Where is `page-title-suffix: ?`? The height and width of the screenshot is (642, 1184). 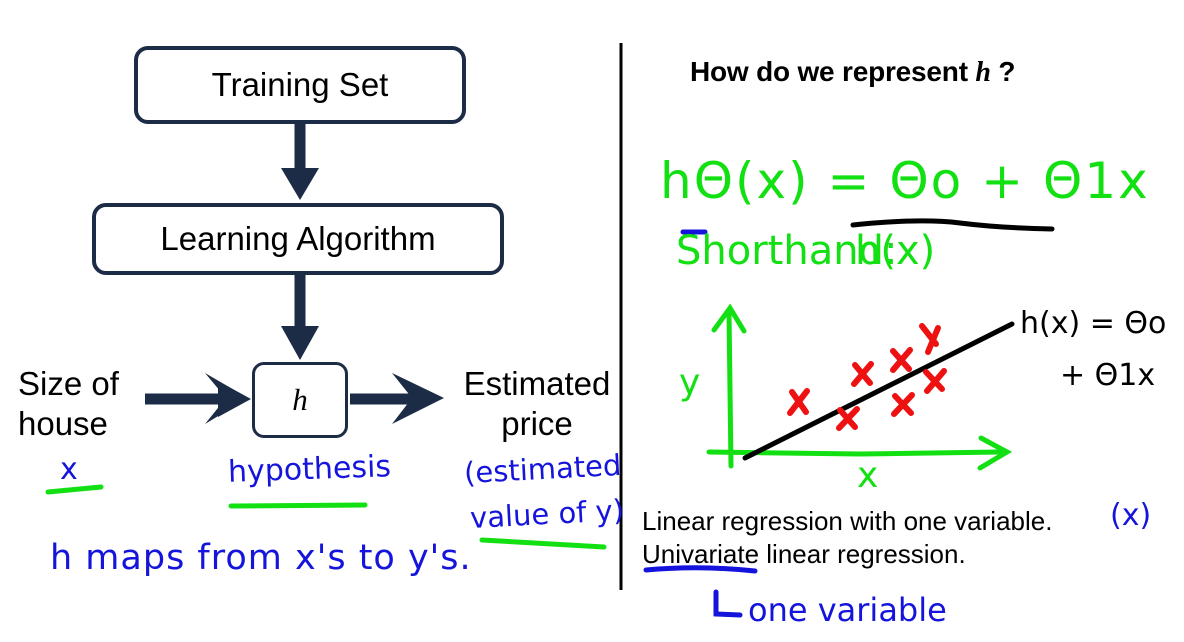 page-title-suffix: ? is located at coordinates (1003, 71).